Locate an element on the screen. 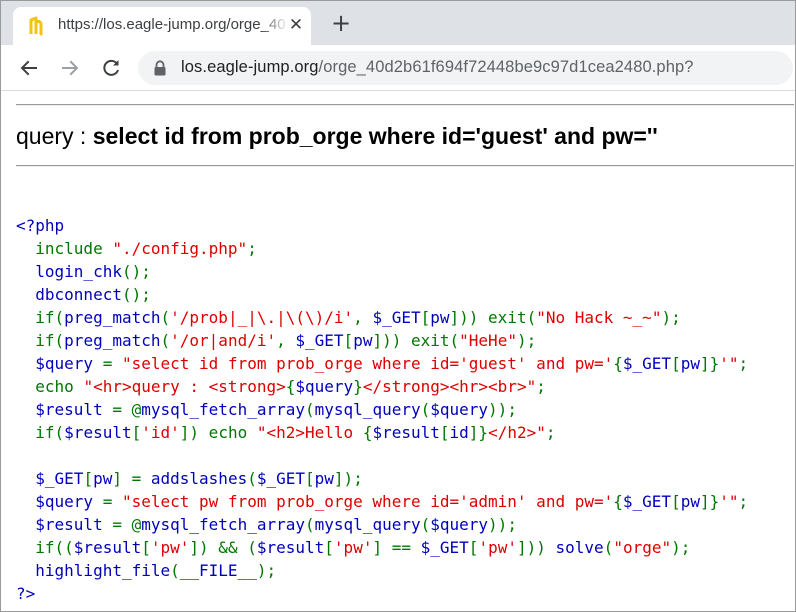 This screenshot has width=796, height=612. code-line: <?php is located at coordinates (382, 225).